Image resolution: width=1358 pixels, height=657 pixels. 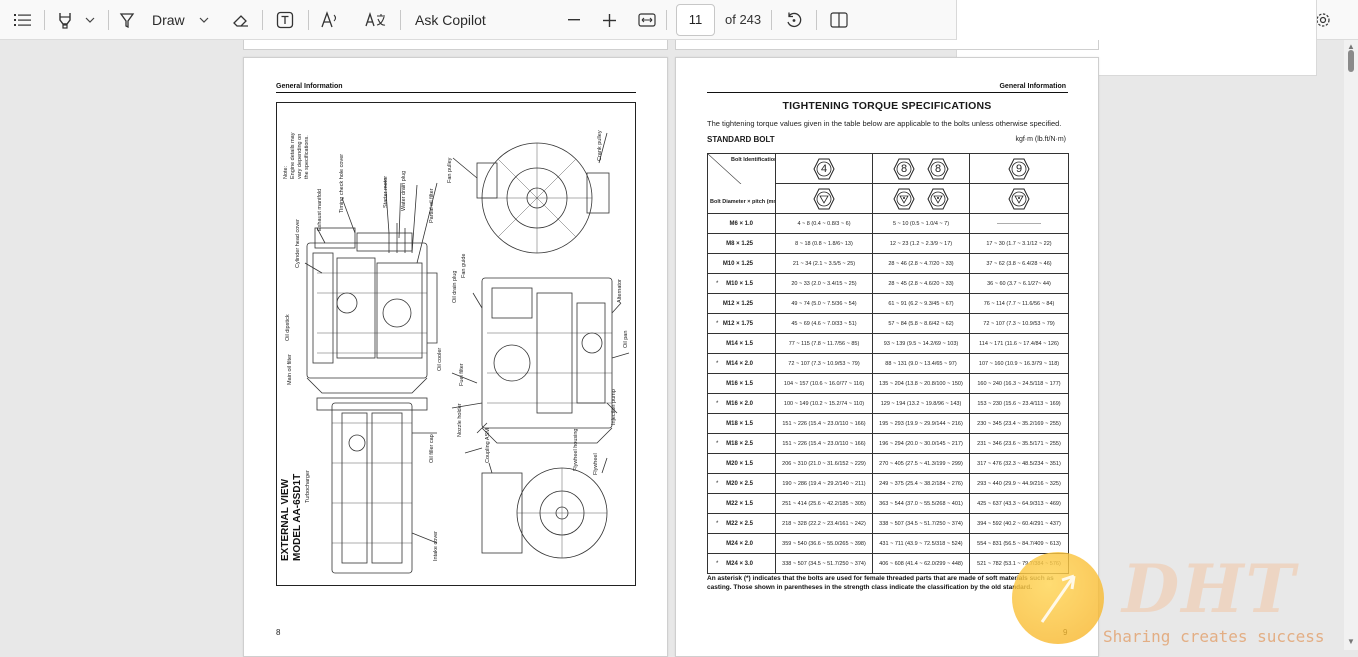 I want to click on torque-value-cell-c9: 293 ~ 440 (29.9 ~ 44.9/216 ~ 325), so click(x=1019, y=483).